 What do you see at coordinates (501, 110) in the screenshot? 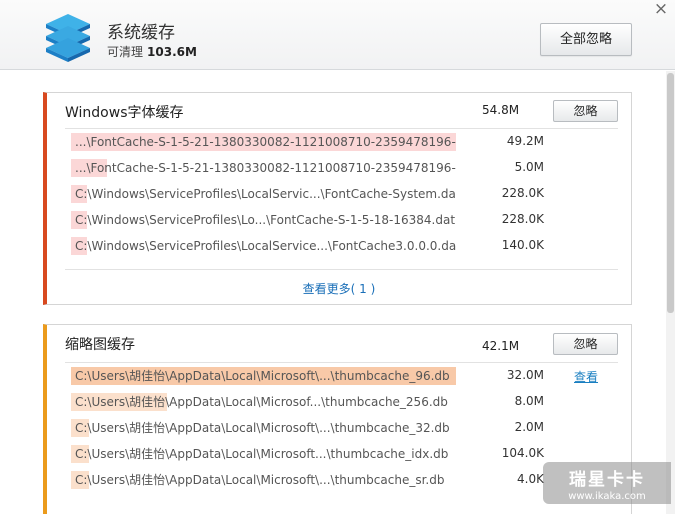
I see `group-size: 54.8M` at bounding box center [501, 110].